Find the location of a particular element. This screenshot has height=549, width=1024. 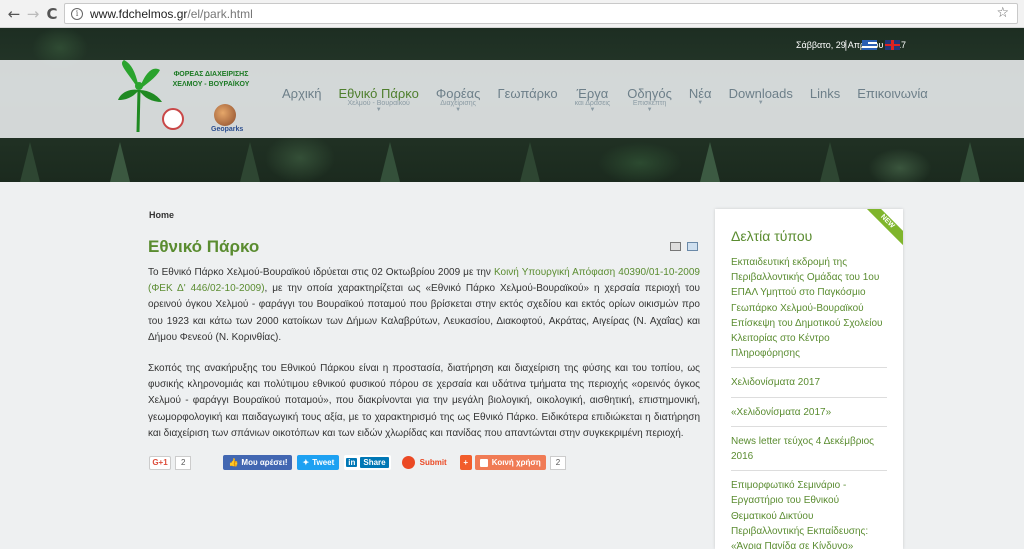

new-ribbon: NEW is located at coordinates (883, 229).